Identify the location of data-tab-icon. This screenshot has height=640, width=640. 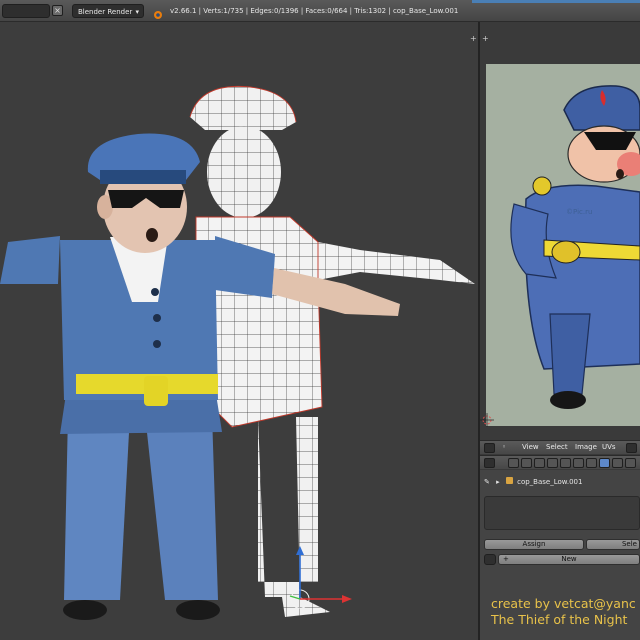
(591, 463).